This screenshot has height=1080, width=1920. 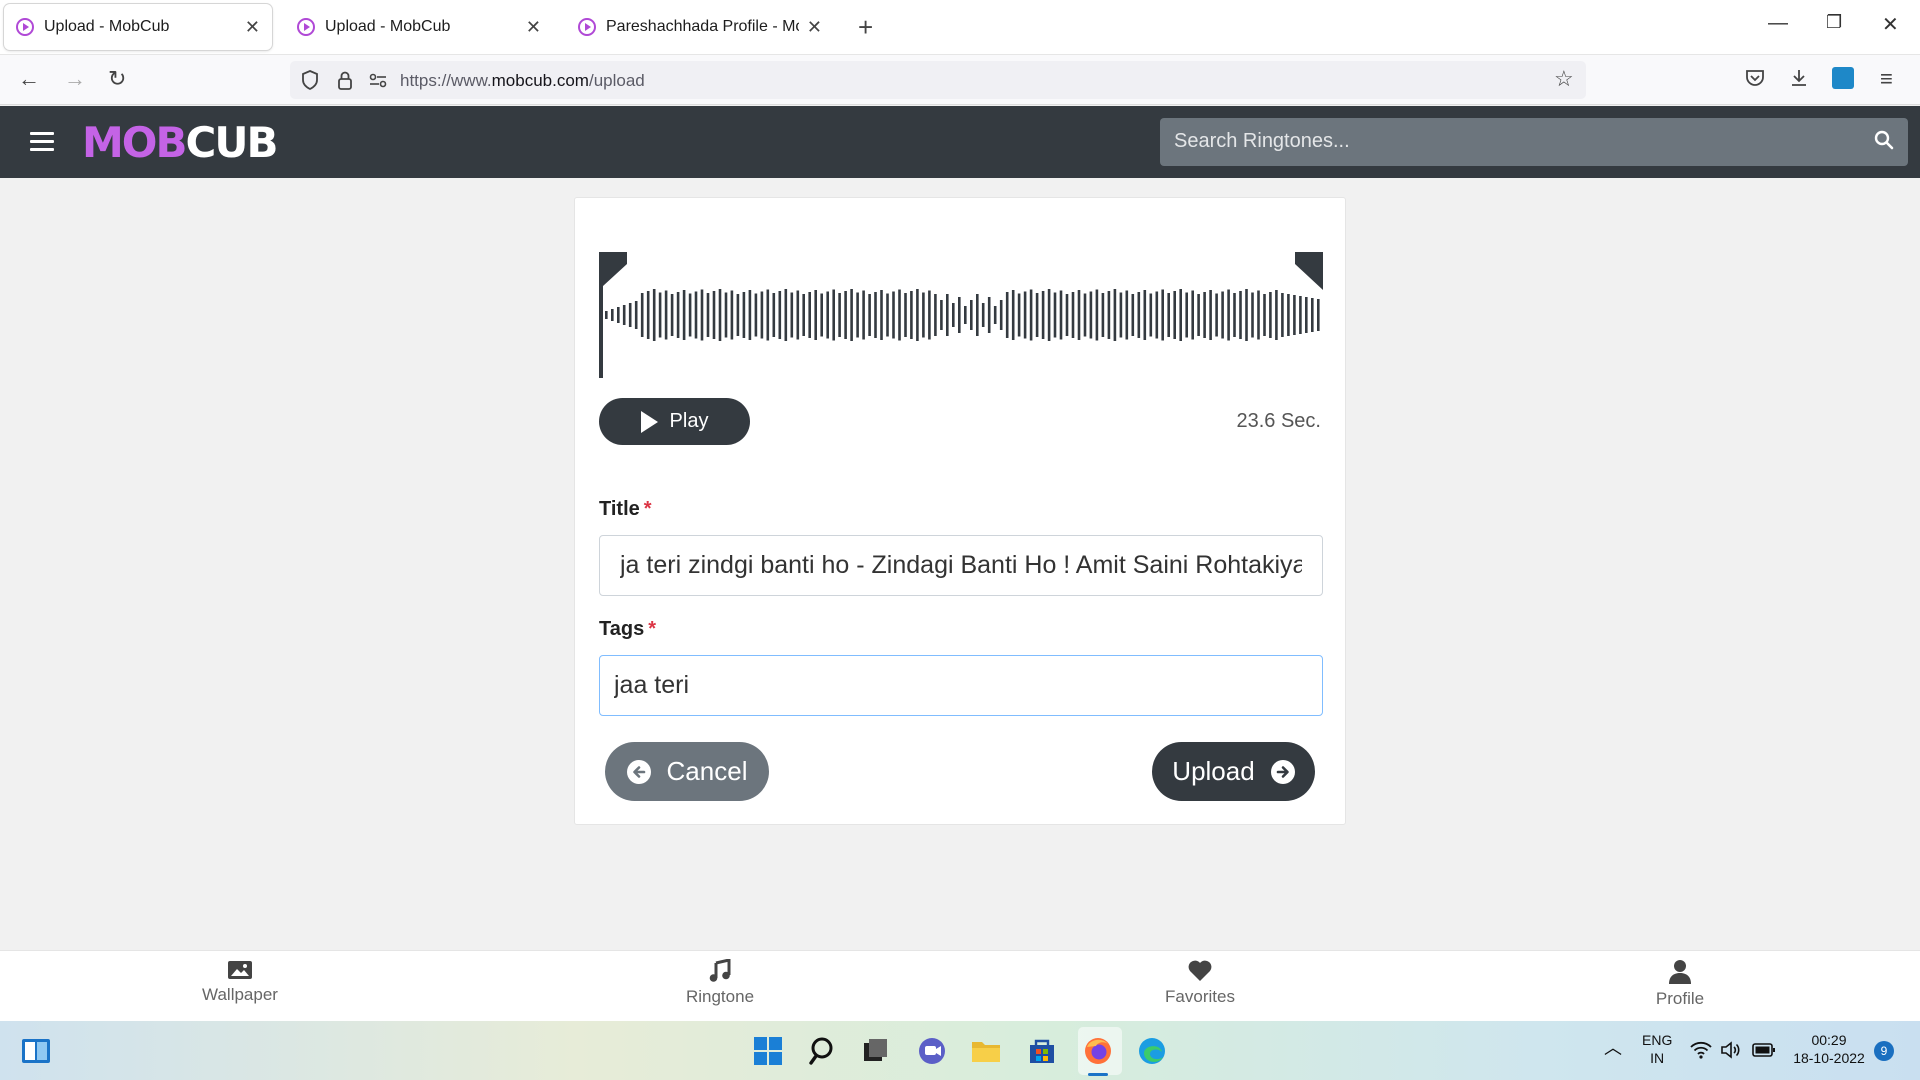 I want to click on close-window-icon: ✕, so click(x=1890, y=24).